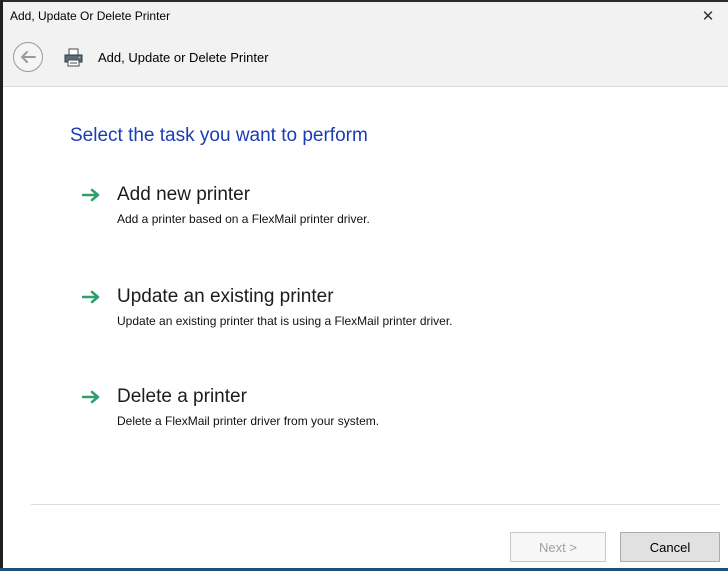  I want to click on back-arrow-icon, so click(28, 57).